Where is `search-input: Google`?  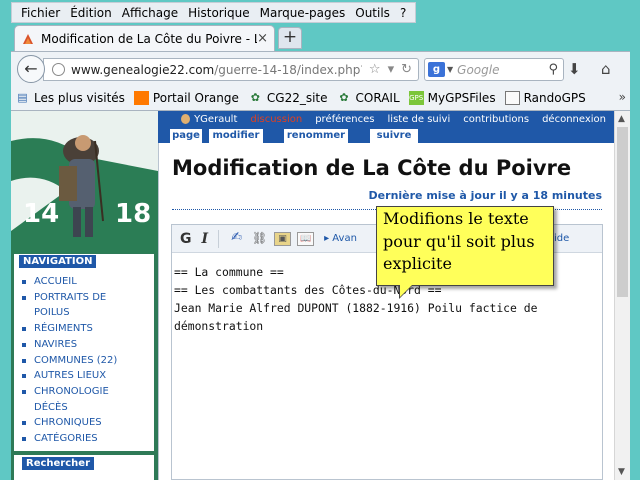 search-input: Google is located at coordinates (502, 70).